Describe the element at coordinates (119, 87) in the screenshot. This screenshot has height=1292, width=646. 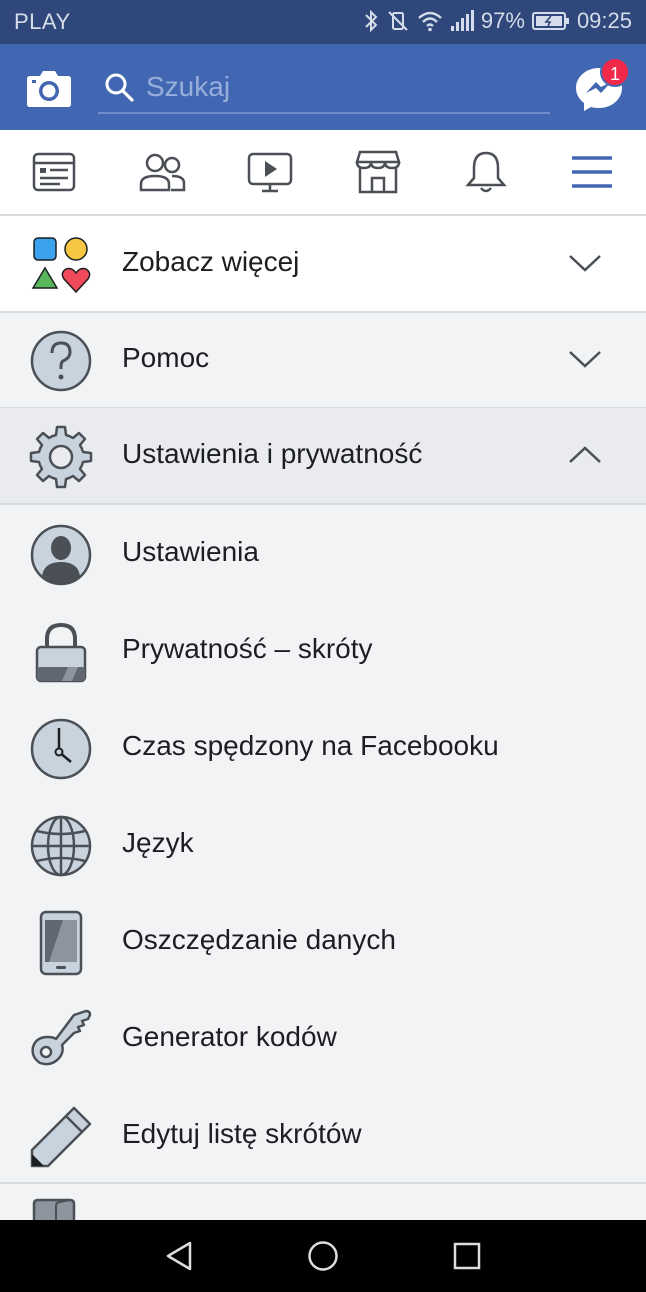
I see `search-icon` at that location.